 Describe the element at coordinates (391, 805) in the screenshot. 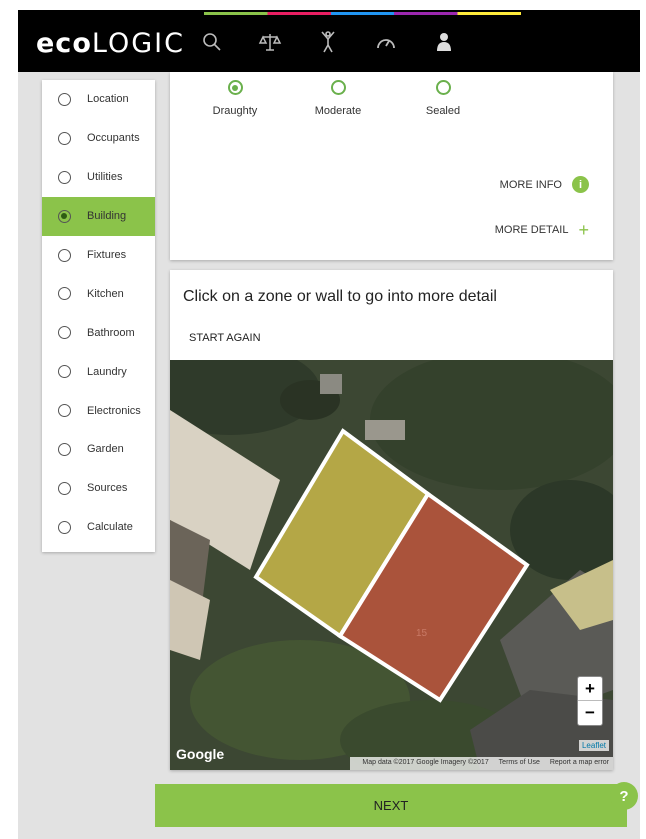

I see `next-button: NEXT` at that location.